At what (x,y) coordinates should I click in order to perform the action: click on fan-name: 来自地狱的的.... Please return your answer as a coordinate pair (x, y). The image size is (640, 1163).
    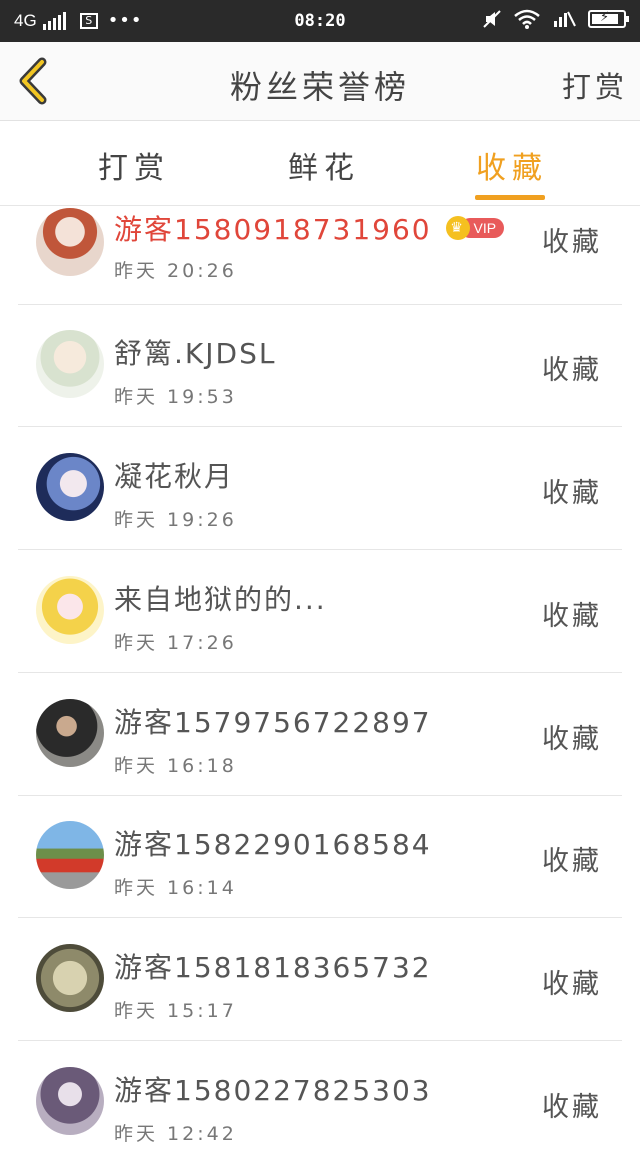
    Looking at the image, I should click on (220, 599).